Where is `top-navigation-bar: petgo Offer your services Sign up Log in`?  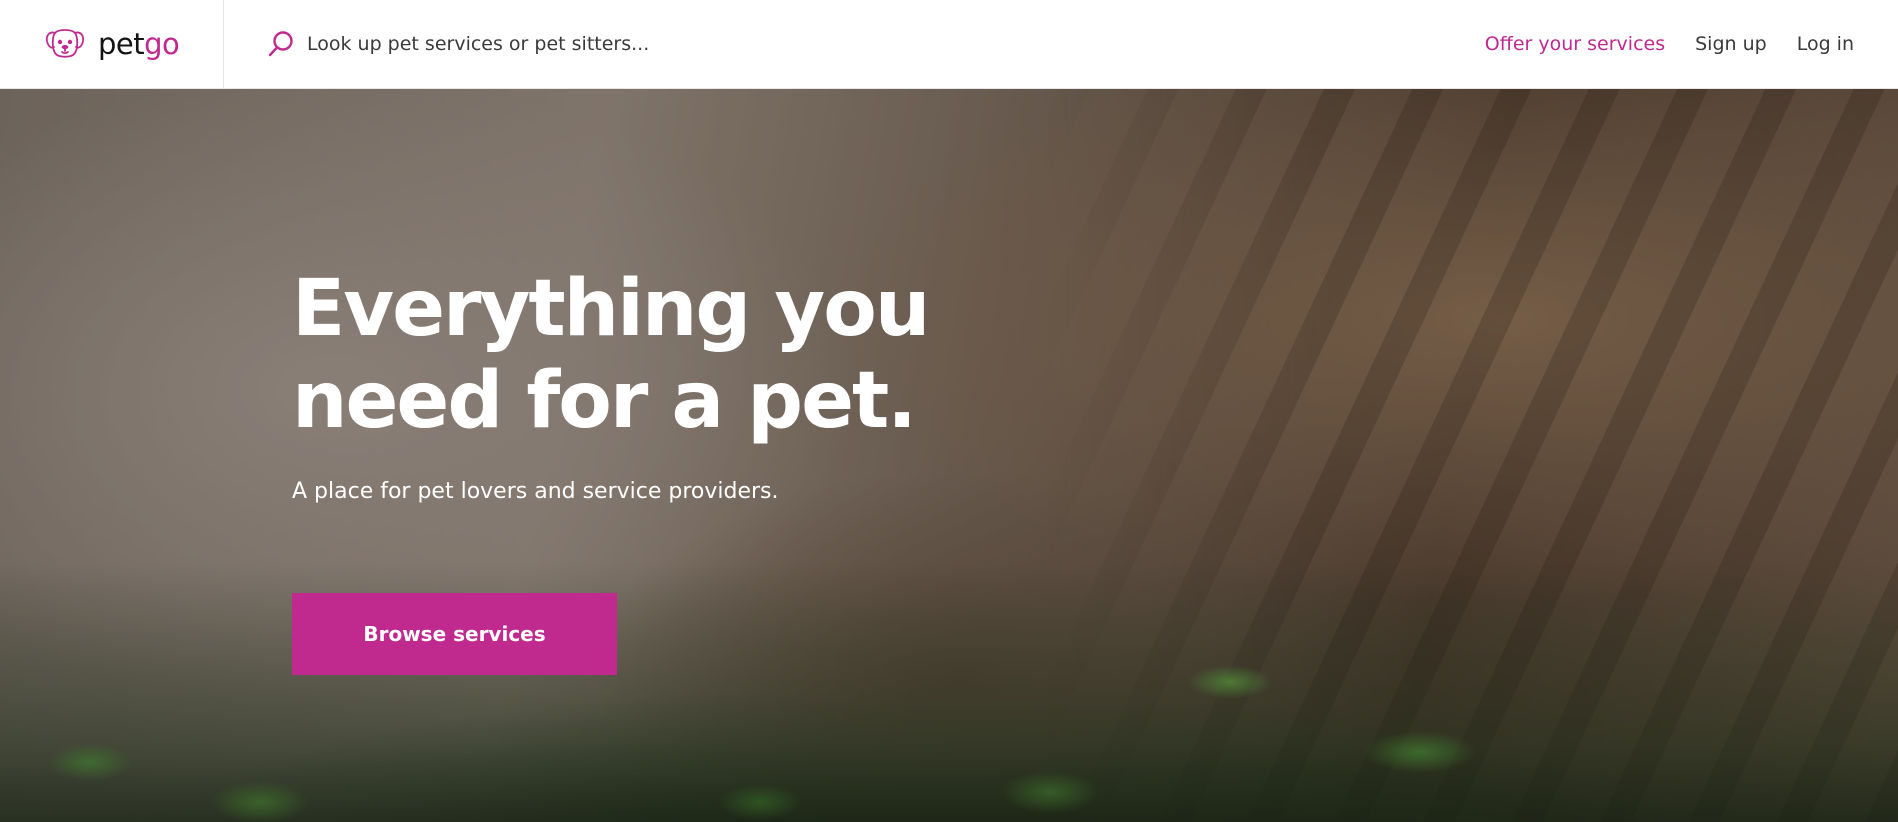
top-navigation-bar: petgo Offer your services Sign up Log in is located at coordinates (949, 44).